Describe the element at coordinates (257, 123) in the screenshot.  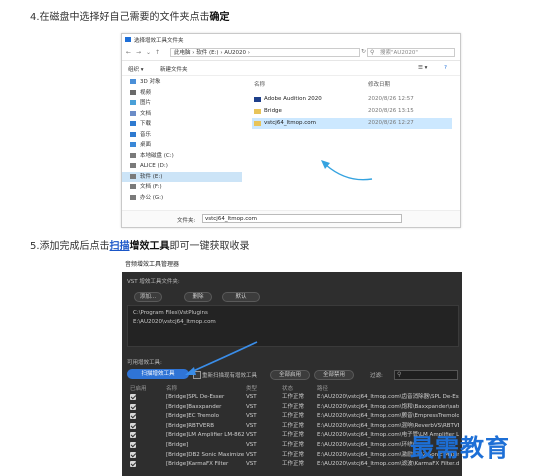
I see `folder-icon` at that location.